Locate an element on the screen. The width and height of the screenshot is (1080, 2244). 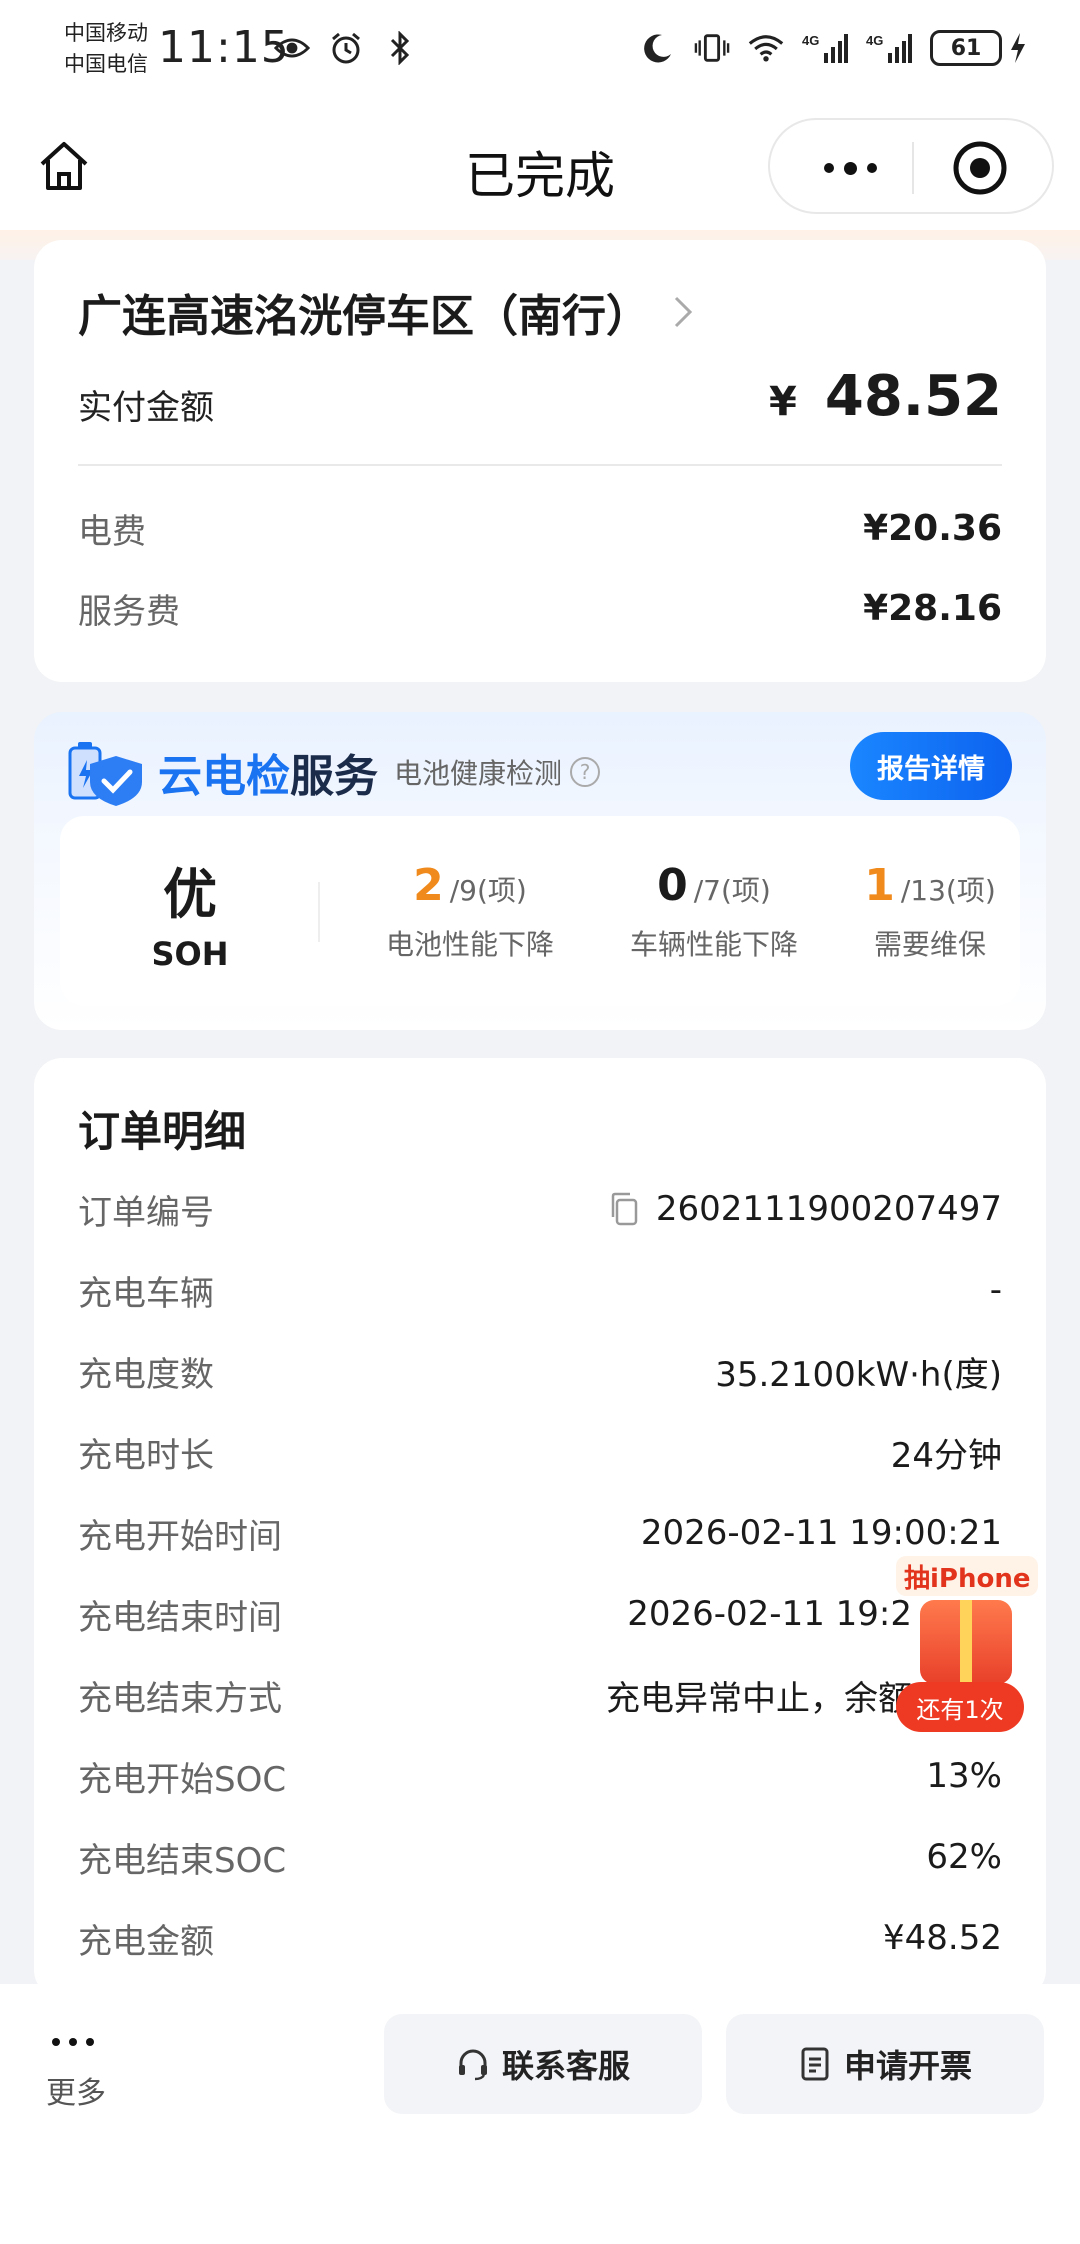
order-label: 充电结束时间 is located at coordinates (180, 1617).